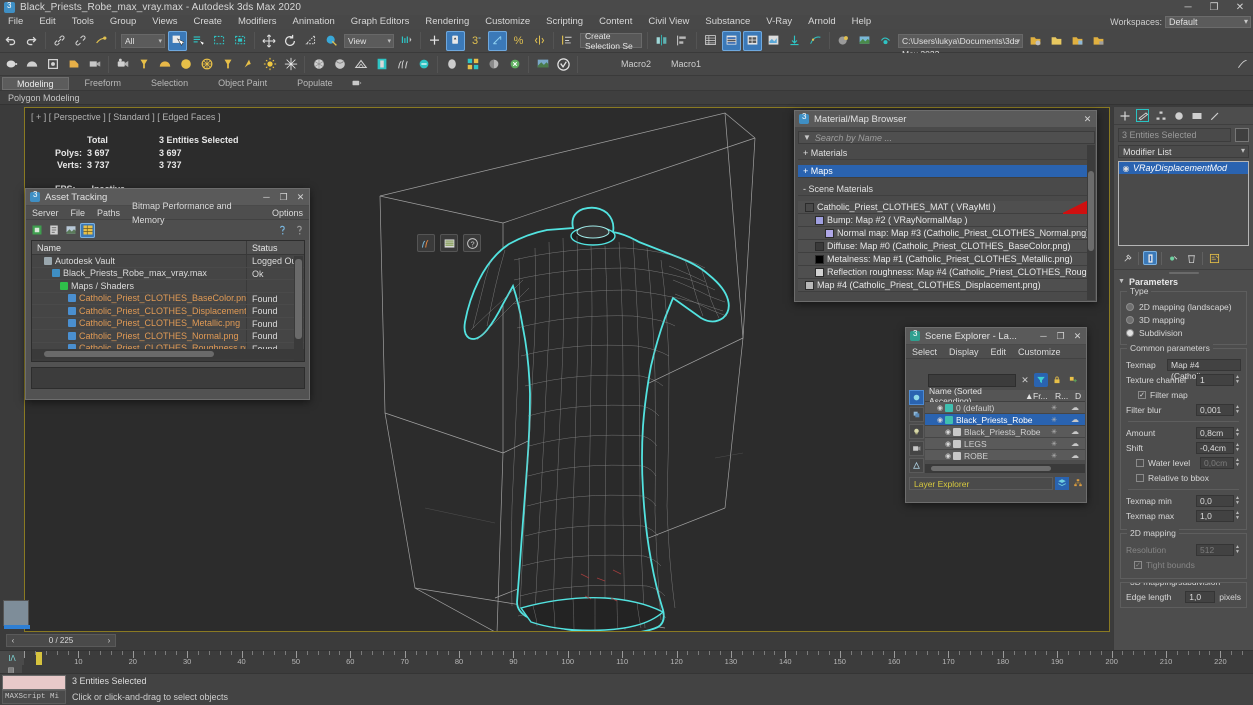 The width and height of the screenshot is (1253, 705). What do you see at coordinates (315, 83) in the screenshot?
I see `ribbon-tab-populate: Populate` at bounding box center [315, 83].